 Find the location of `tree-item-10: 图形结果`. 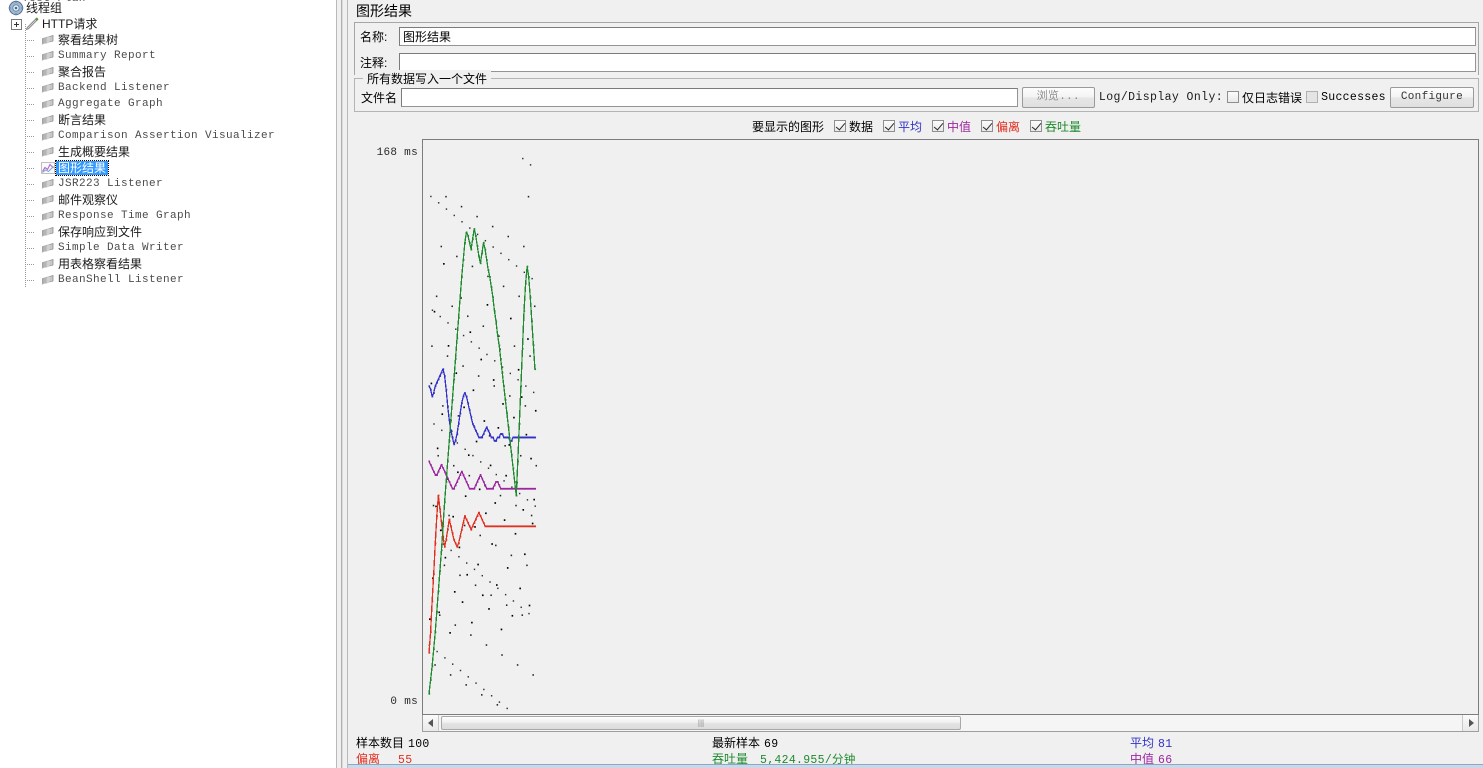

tree-item-10: 图形结果 is located at coordinates (168, 168).